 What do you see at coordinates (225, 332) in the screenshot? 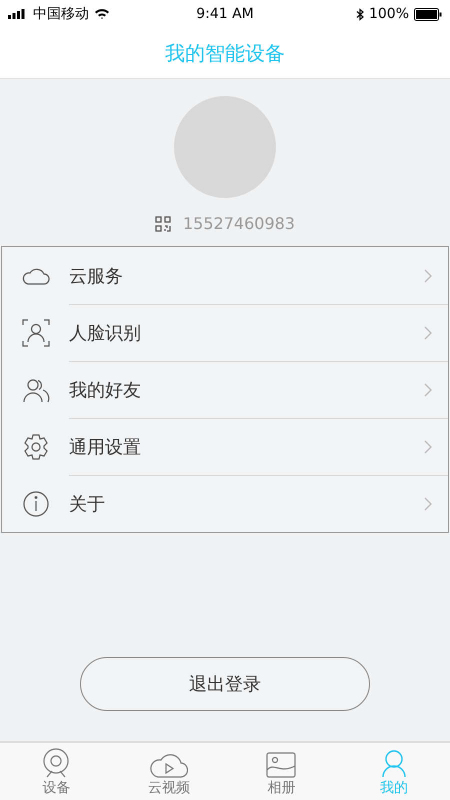
I see `menu-item: 人脸识别` at bounding box center [225, 332].